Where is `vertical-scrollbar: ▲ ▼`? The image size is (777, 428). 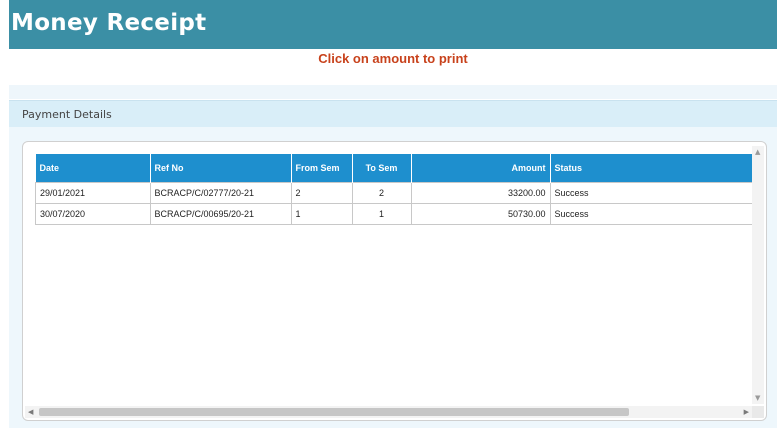
vertical-scrollbar: ▲ ▼ is located at coordinates (758, 275).